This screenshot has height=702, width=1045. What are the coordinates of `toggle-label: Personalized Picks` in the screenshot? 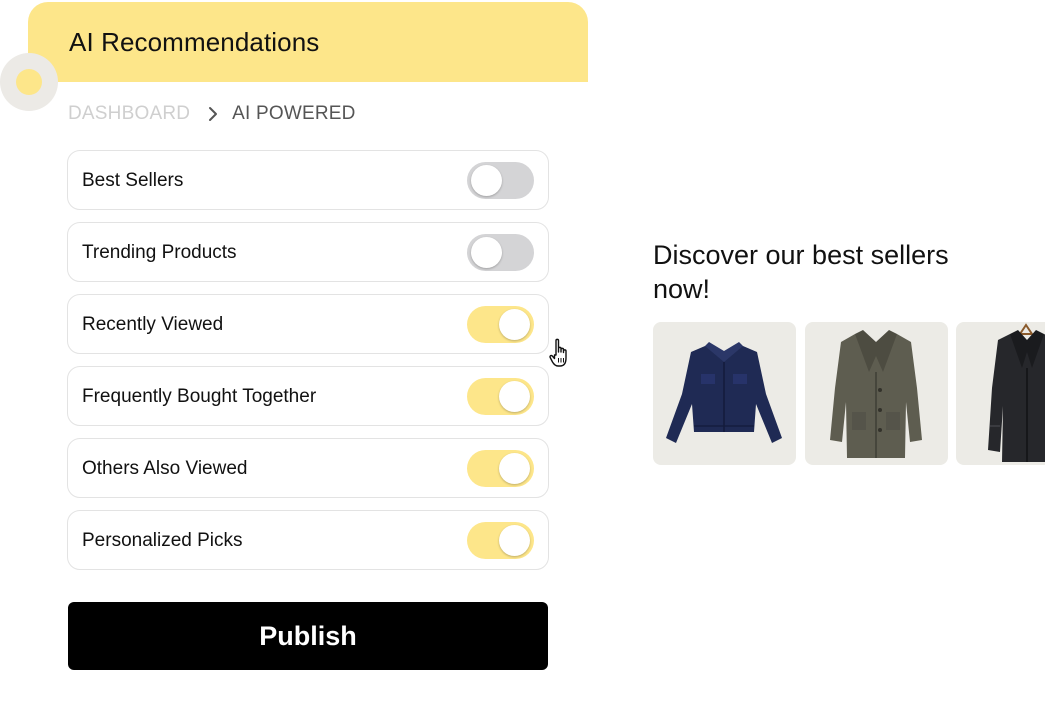 It's located at (162, 540).